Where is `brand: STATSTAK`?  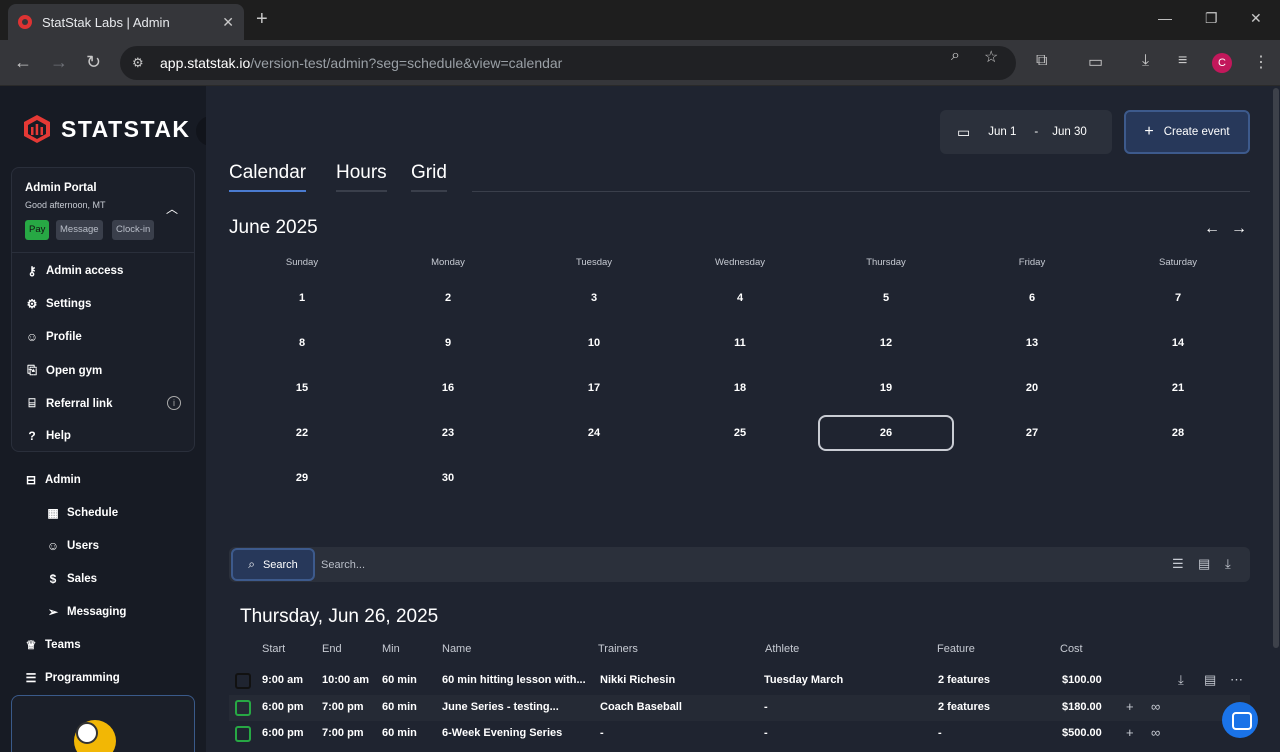 brand: STATSTAK is located at coordinates (106, 129).